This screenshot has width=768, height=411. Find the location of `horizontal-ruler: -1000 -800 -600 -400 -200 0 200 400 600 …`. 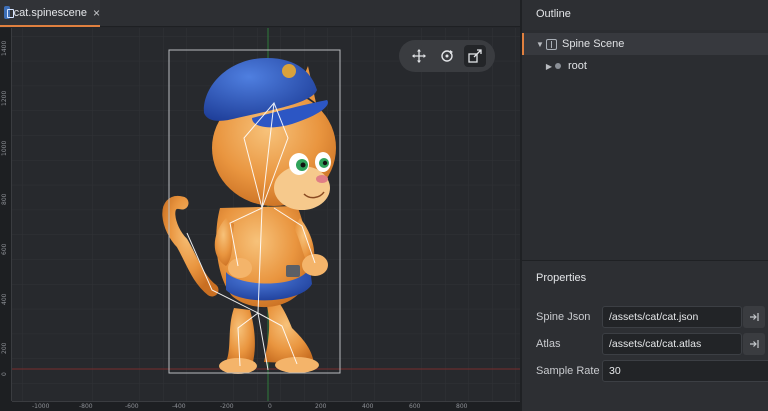

horizontal-ruler: -1000 -800 -600 -400 -200 0 200 400 600 … is located at coordinates (266, 406).